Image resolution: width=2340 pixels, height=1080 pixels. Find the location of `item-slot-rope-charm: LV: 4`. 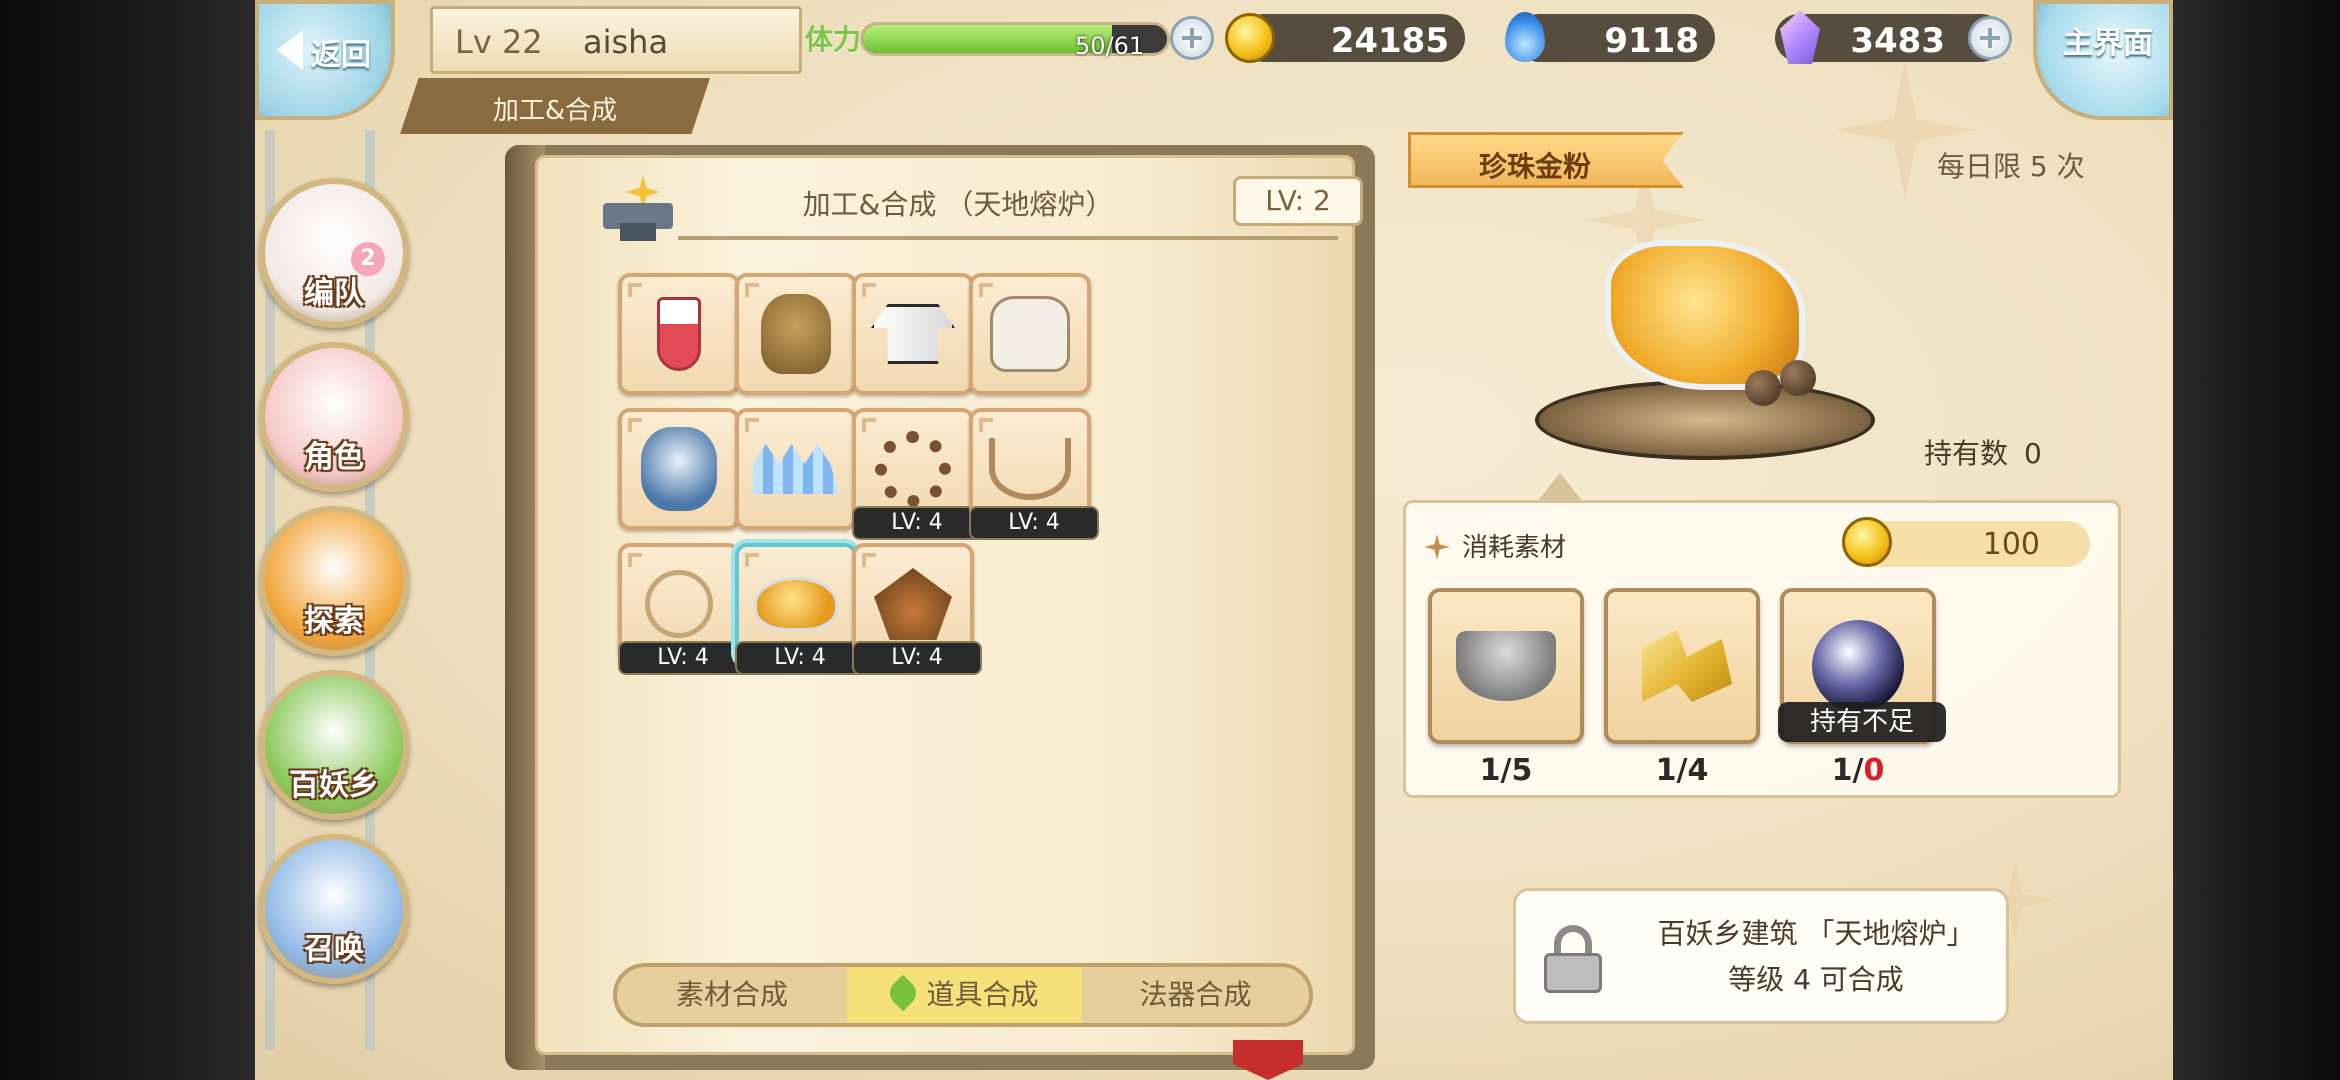

item-slot-rope-charm: LV: 4 is located at coordinates (683, 609).